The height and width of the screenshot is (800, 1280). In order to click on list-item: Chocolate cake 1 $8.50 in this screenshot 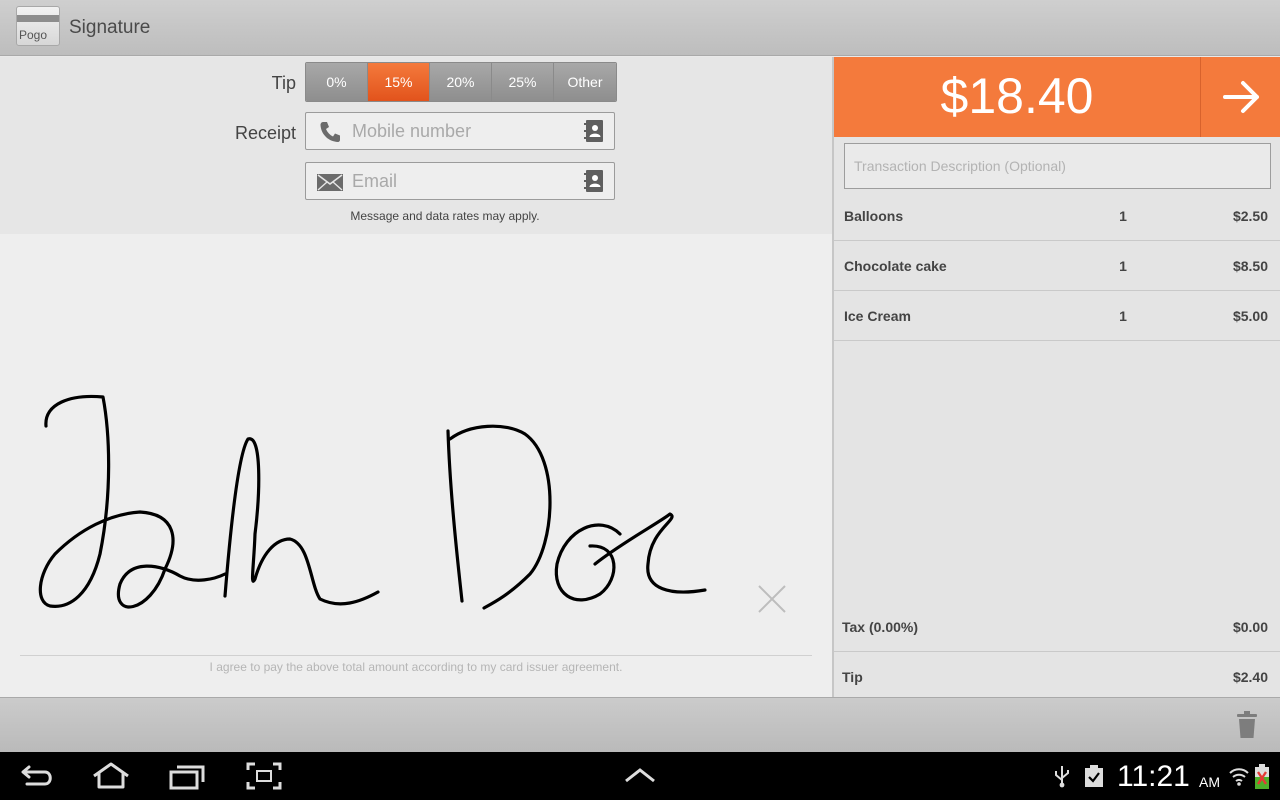, I will do `click(1057, 266)`.